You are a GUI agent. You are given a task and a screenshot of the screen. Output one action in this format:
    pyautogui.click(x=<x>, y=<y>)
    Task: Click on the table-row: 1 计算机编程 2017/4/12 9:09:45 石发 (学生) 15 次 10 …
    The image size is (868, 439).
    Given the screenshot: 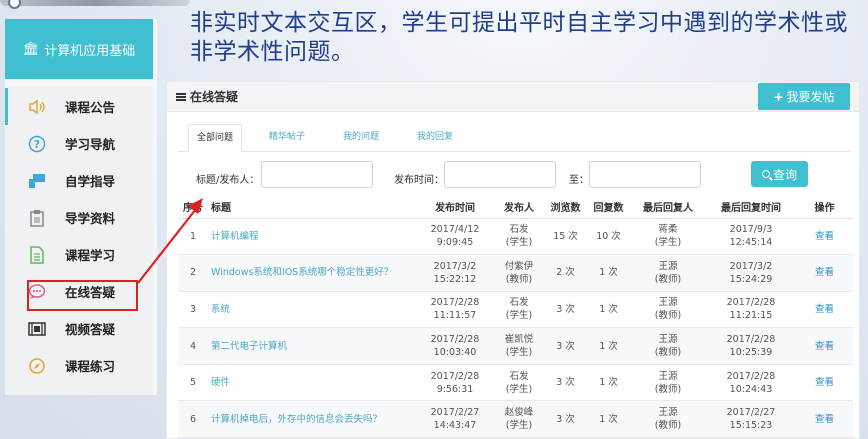 What is the action you would take?
    pyautogui.click(x=515, y=237)
    